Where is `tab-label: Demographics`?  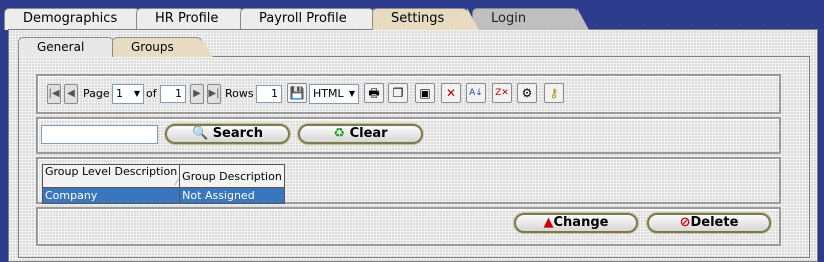 tab-label: Demographics is located at coordinates (70, 18).